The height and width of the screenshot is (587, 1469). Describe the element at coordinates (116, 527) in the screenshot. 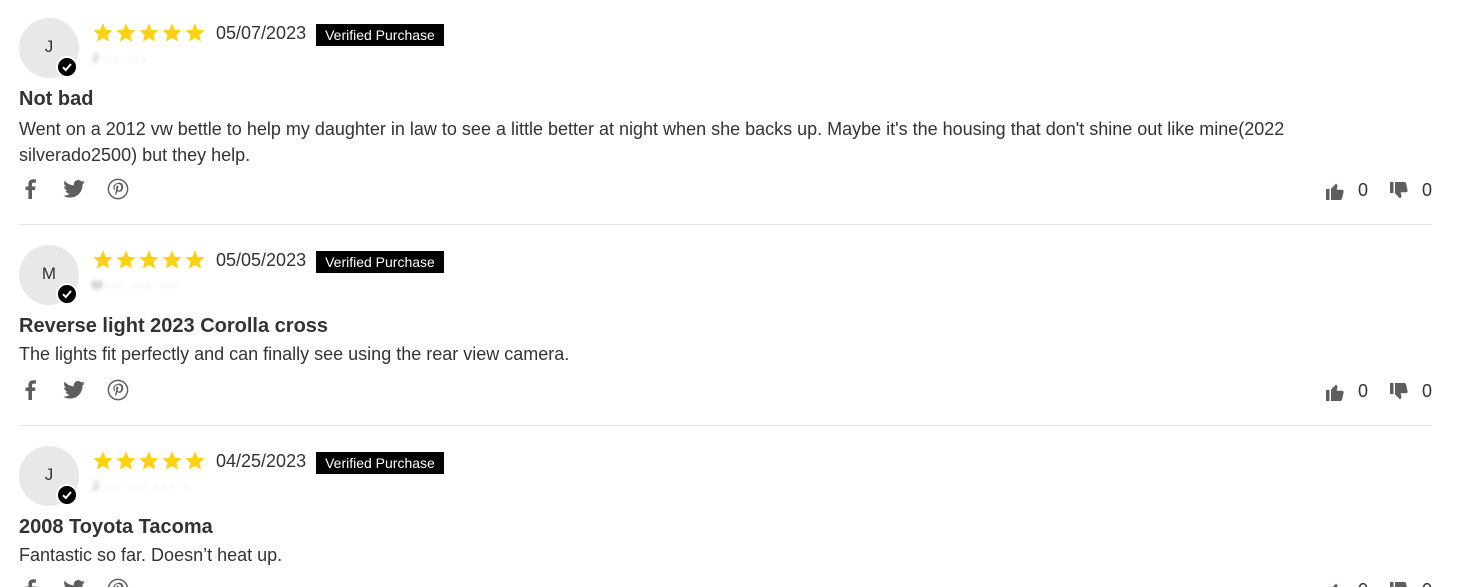

I see `review-title: 2008 Toyota Tacoma` at that location.